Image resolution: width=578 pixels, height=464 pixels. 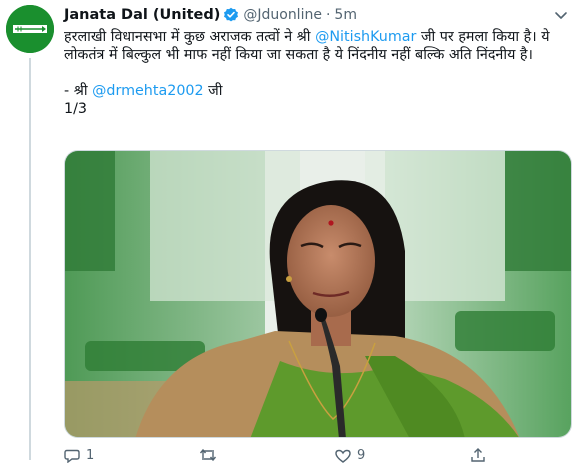 What do you see at coordinates (90, 455) in the screenshot?
I see `reply-count: 1` at bounding box center [90, 455].